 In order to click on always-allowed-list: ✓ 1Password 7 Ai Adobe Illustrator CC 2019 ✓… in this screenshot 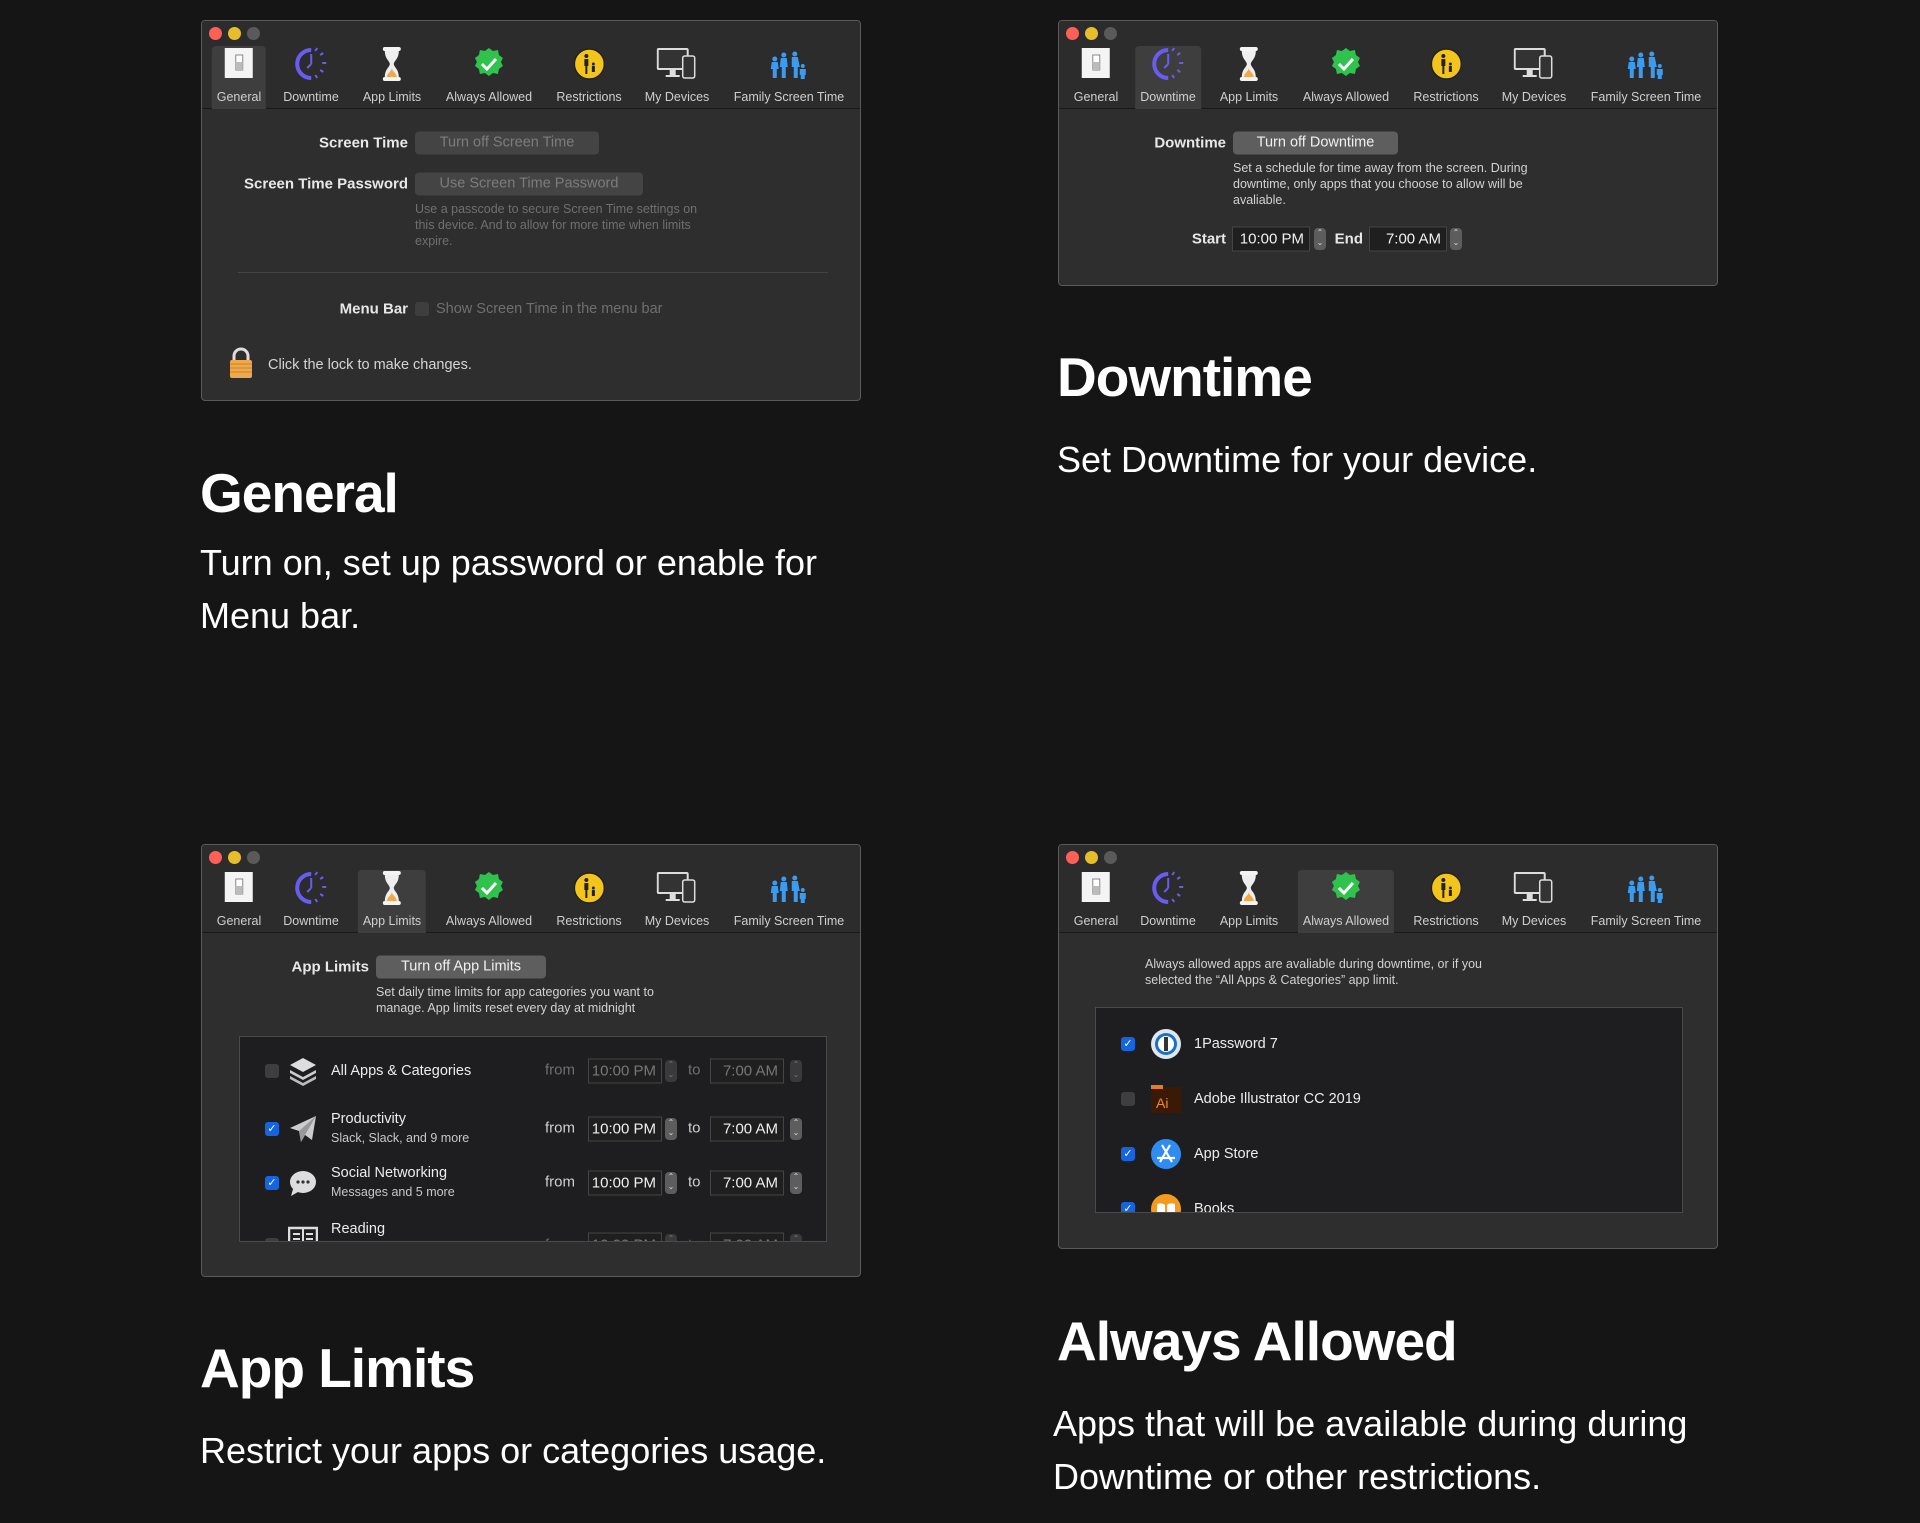, I will do `click(1389, 1110)`.